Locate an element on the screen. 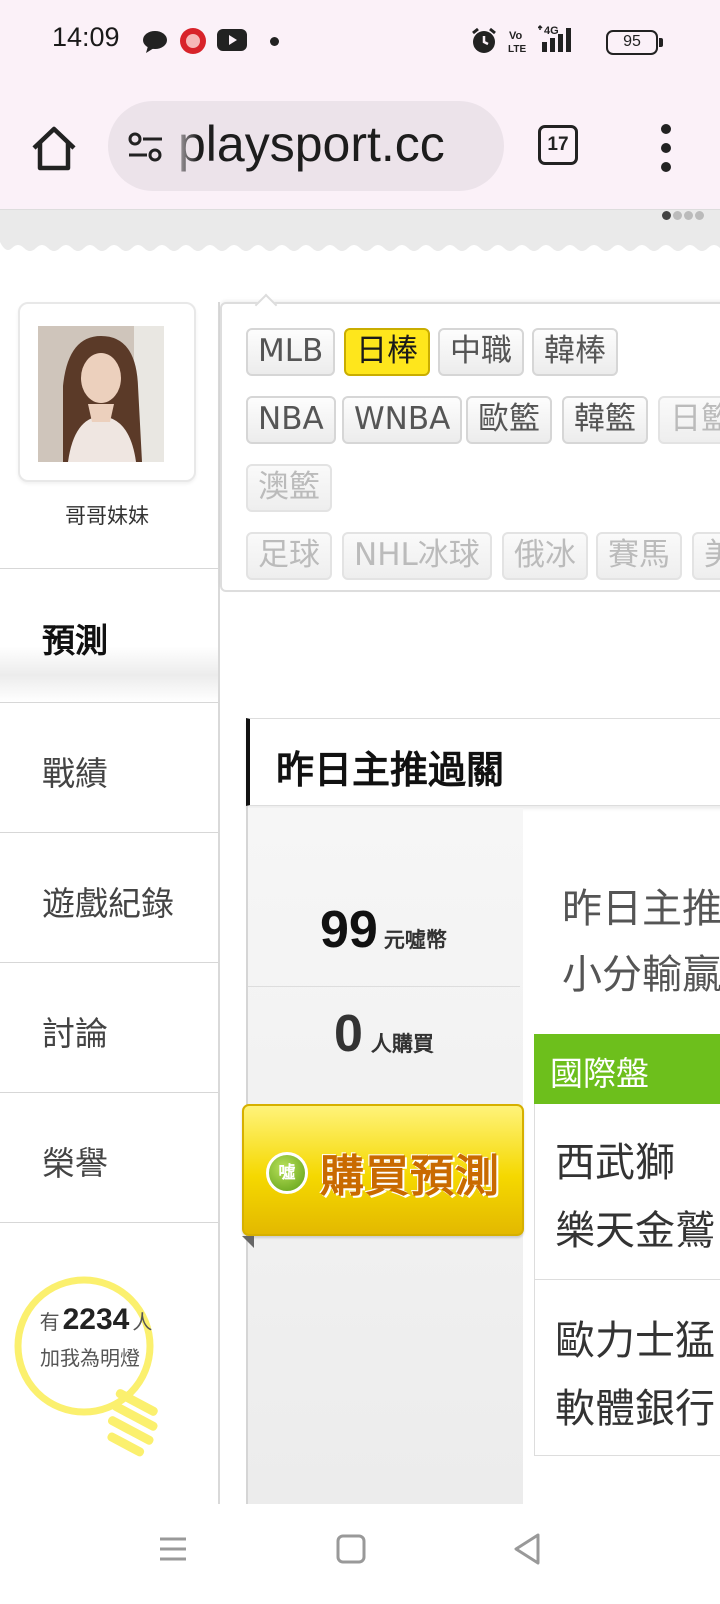 The width and height of the screenshot is (720, 1604). svg-text: 4G is located at coordinates (551, 31).